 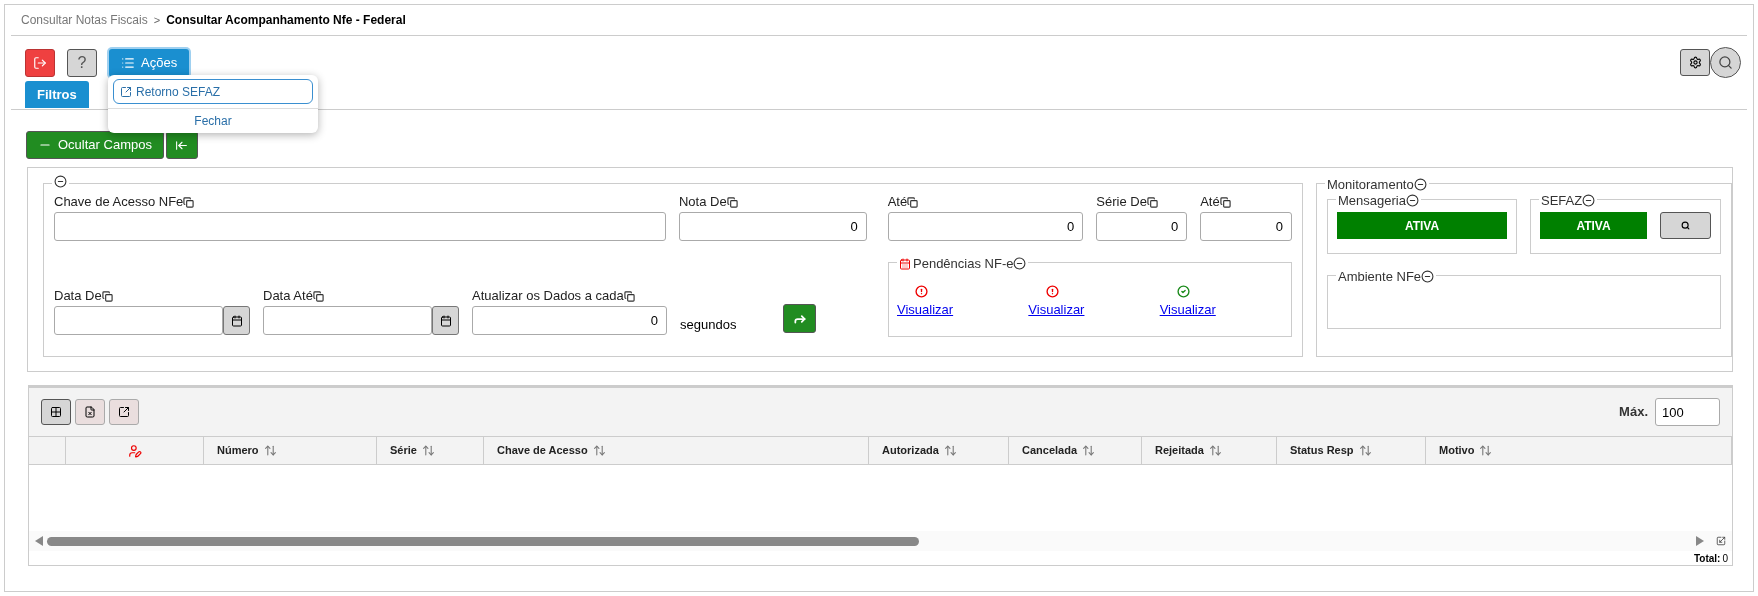 I want to click on grid-view-button, so click(x=56, y=412).